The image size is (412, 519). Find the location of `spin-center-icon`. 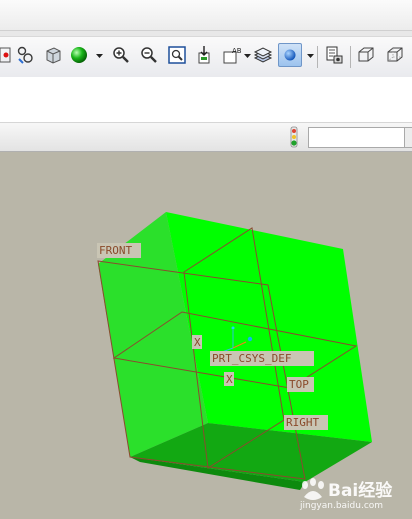

spin-center-icon is located at coordinates (290, 55).